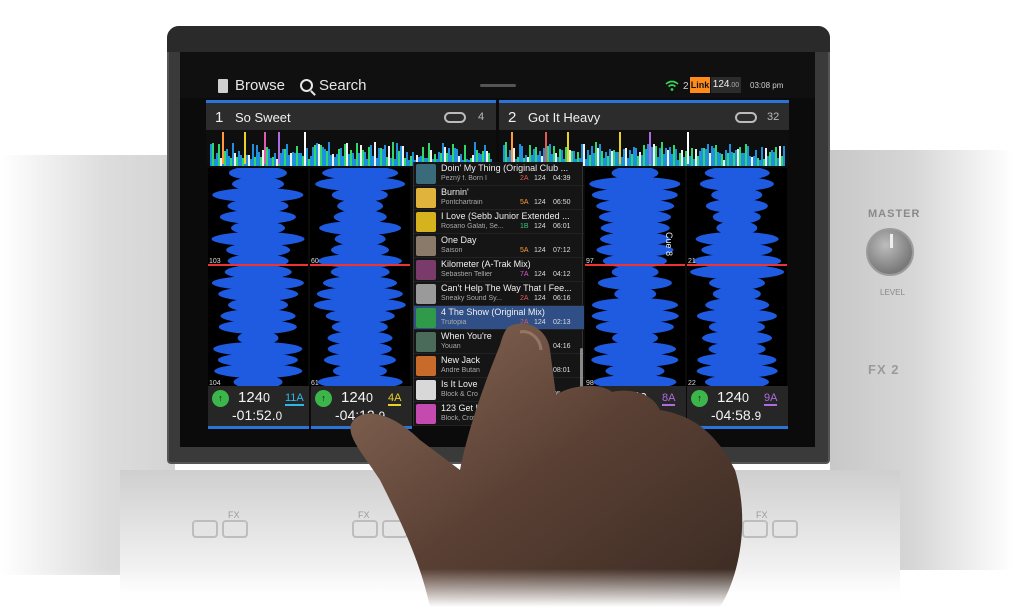 This screenshot has height=607, width=1013. Describe the element at coordinates (499, 390) in the screenshot. I see `browser-track-row: Is It Love Block & Cro 05:20` at that location.